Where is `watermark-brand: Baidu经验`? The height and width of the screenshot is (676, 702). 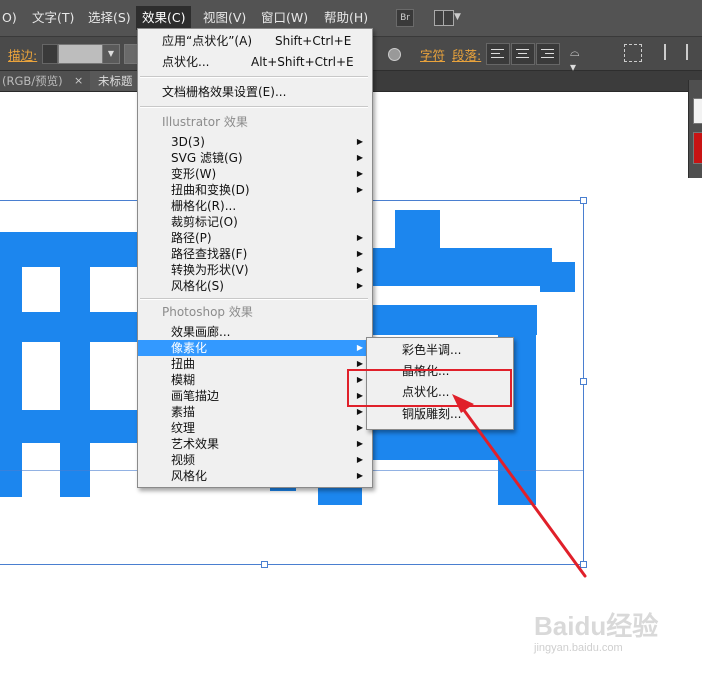
watermark-brand: Baidu经验 is located at coordinates (596, 626).